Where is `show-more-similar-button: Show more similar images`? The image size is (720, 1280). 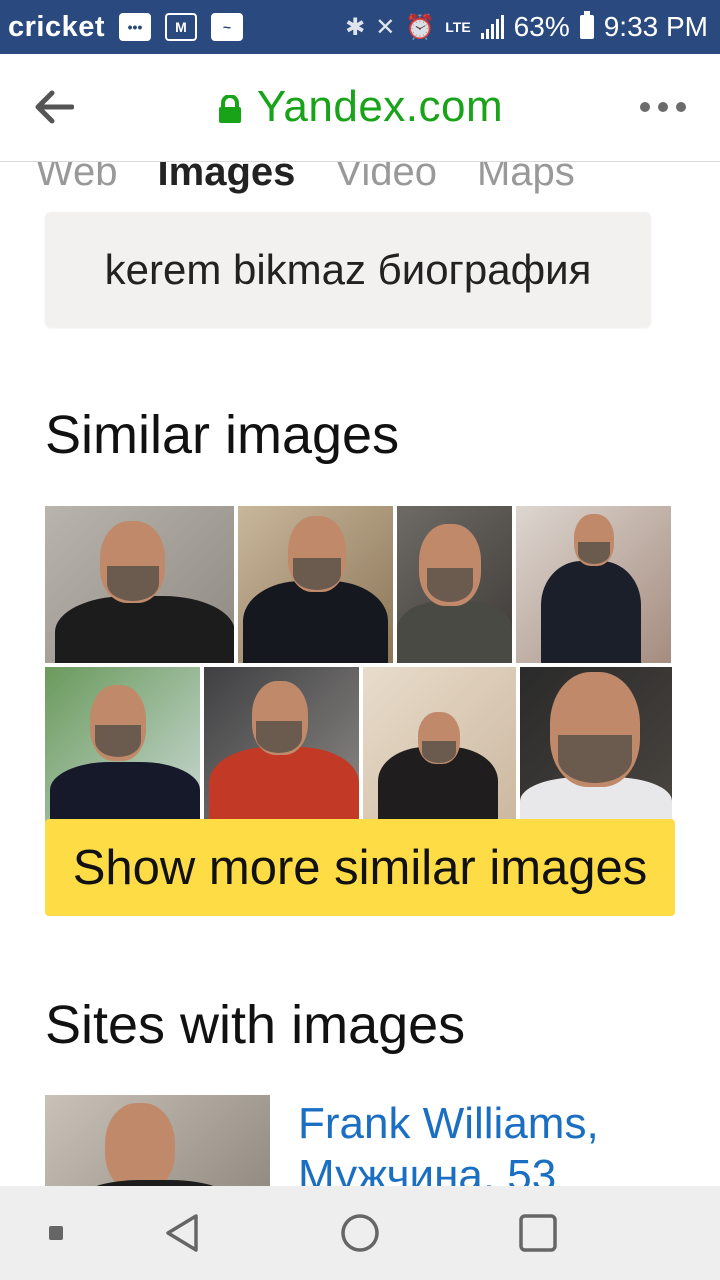 show-more-similar-button: Show more similar images is located at coordinates (360, 867).